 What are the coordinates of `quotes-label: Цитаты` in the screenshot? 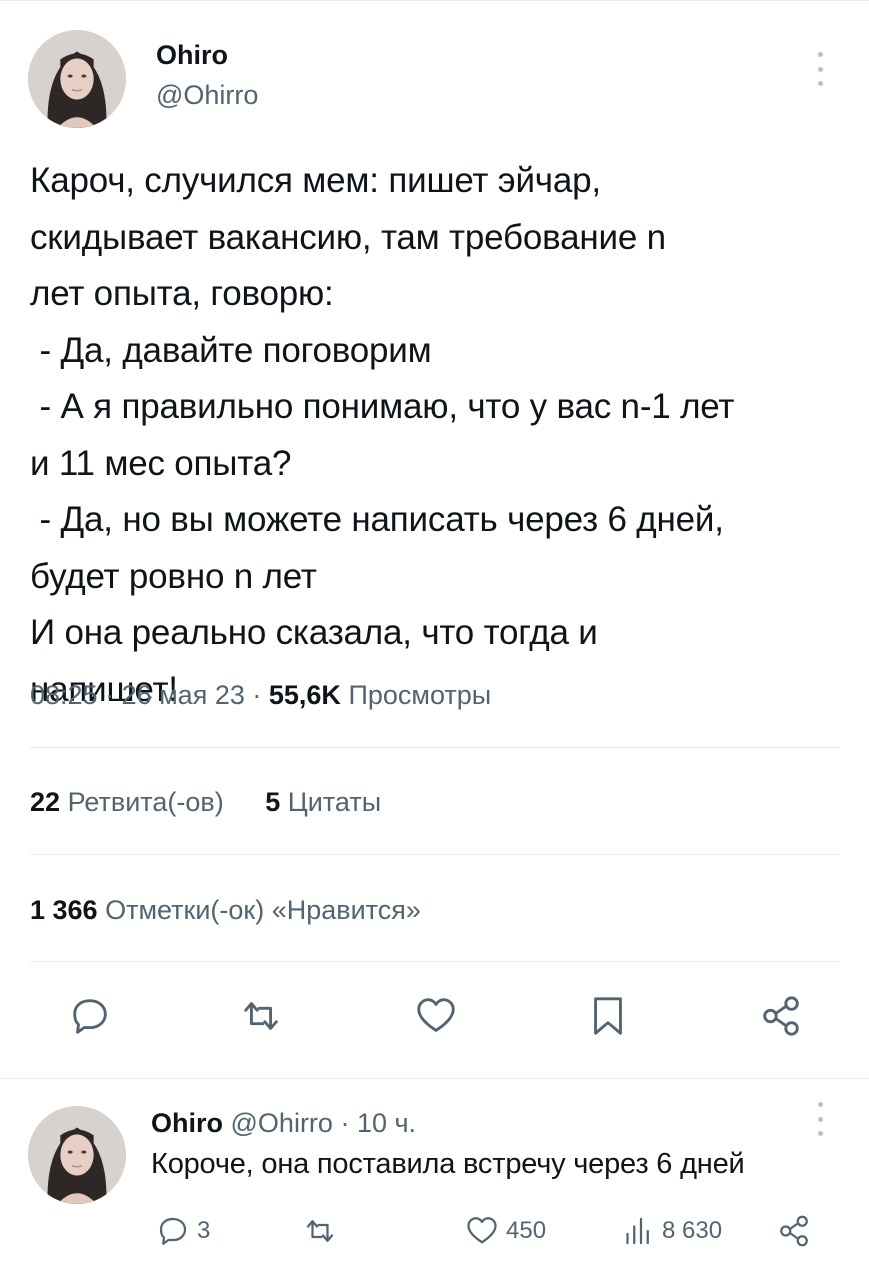 It's located at (334, 802).